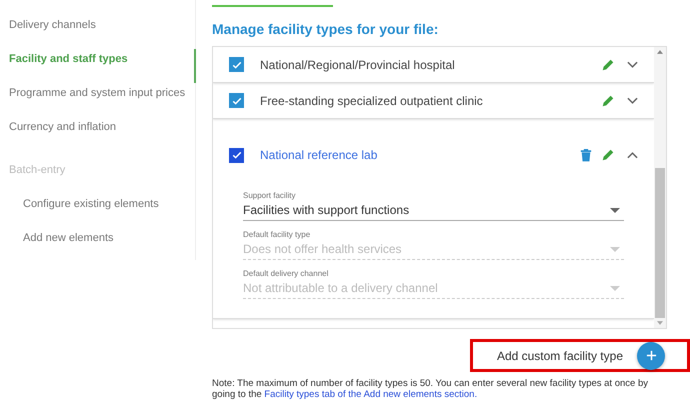 The width and height of the screenshot is (690, 405). Describe the element at coordinates (277, 234) in the screenshot. I see `field-label: Default facility type` at that location.